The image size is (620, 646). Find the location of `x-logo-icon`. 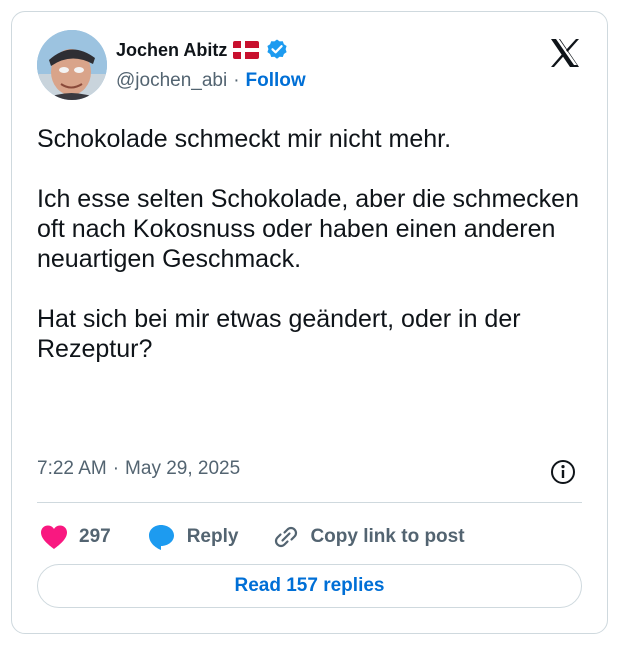

x-logo-icon is located at coordinates (565, 53).